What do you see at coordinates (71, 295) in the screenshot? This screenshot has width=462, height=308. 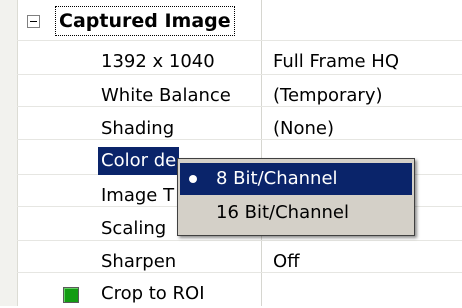 I see `crop-color-swatch` at bounding box center [71, 295].